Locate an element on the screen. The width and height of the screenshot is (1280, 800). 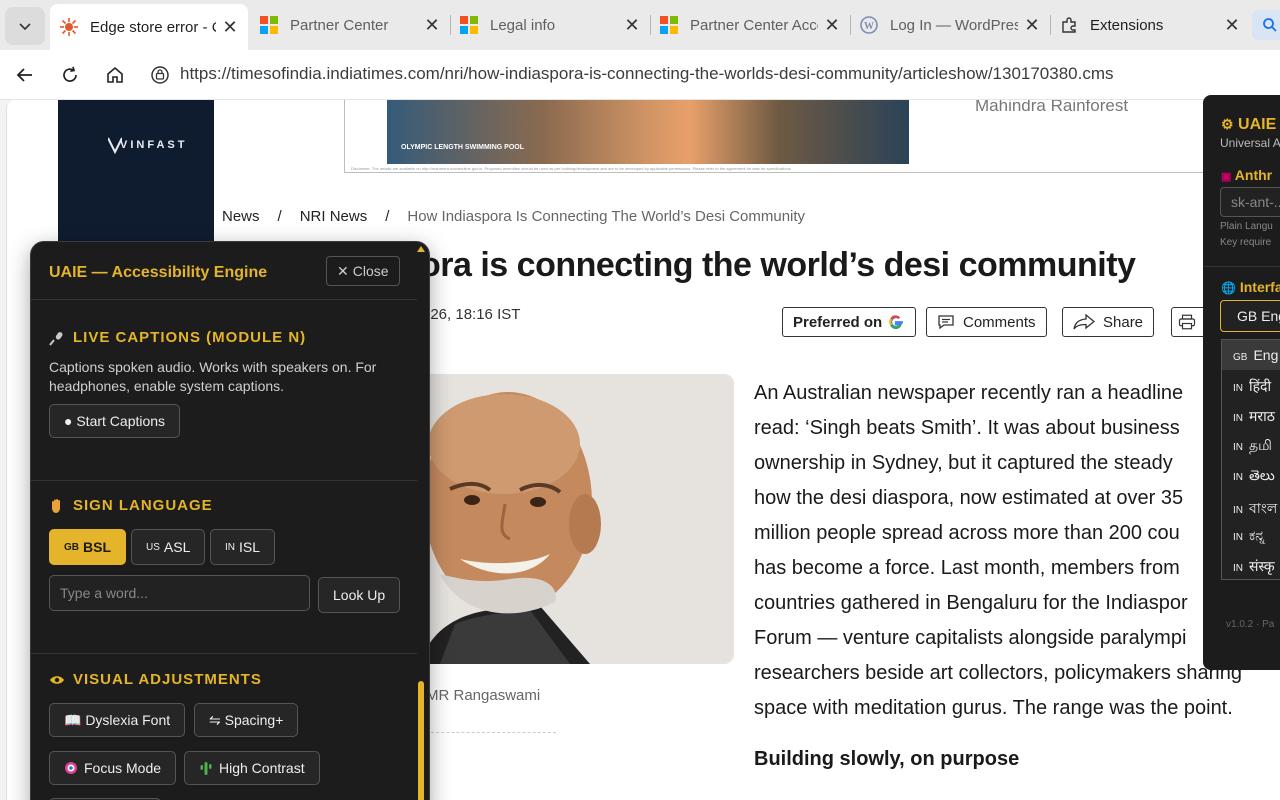
tab-legal-info: Legal info ✕ is located at coordinates (550, 25).